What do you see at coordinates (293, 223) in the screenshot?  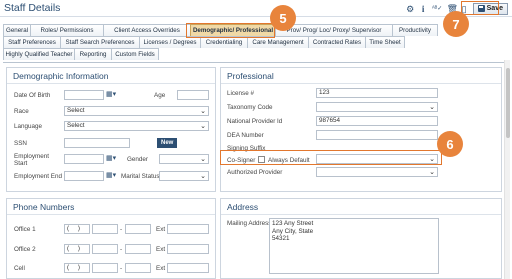 I see `address-line-1: 123 Any Street` at bounding box center [293, 223].